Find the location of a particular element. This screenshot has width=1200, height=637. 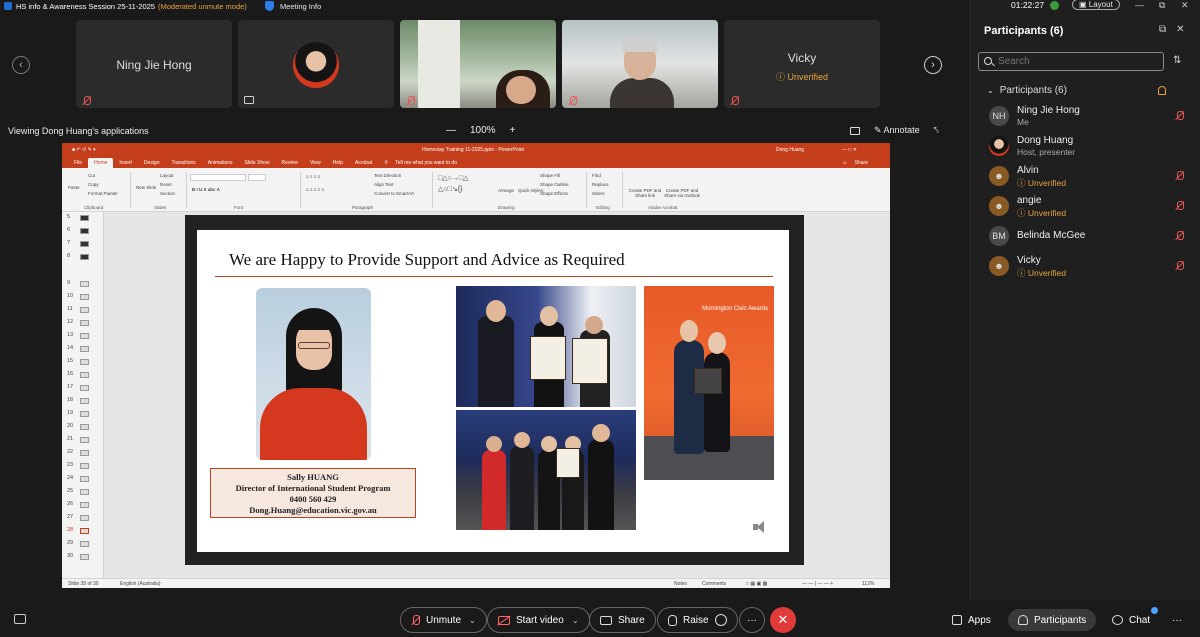

thumbnail: 13 is located at coordinates (82, 337).